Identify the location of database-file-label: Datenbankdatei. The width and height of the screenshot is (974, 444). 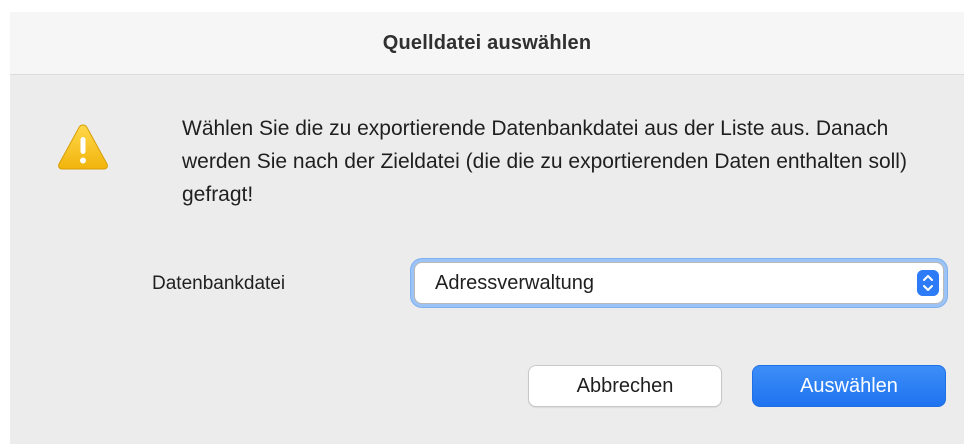
(219, 283).